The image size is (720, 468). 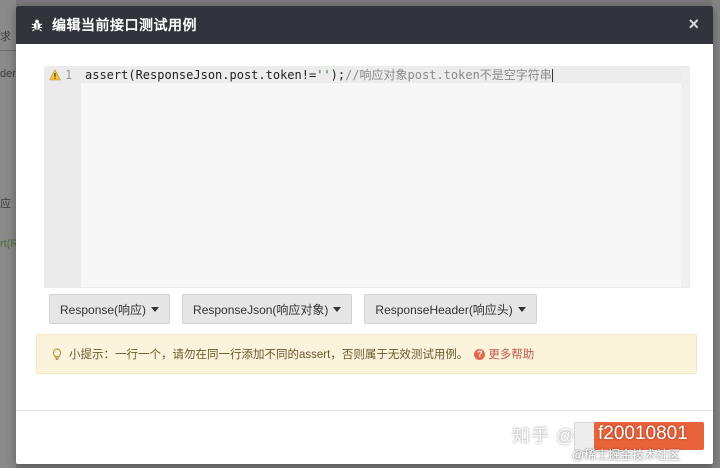 I want to click on watermark-author: f20010801, so click(x=643, y=433).